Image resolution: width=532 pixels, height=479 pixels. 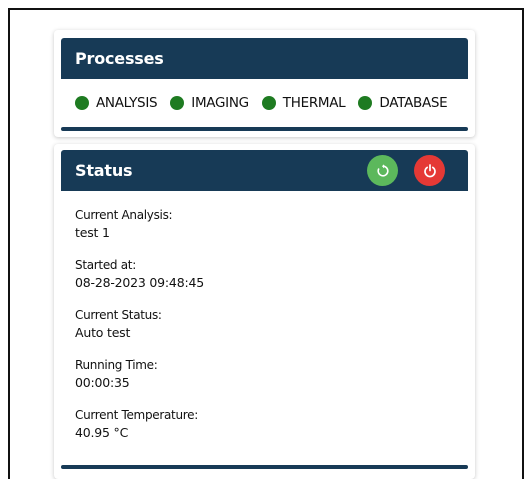 What do you see at coordinates (275, 324) in the screenshot?
I see `field-current-status: Current Status: Auto test` at bounding box center [275, 324].